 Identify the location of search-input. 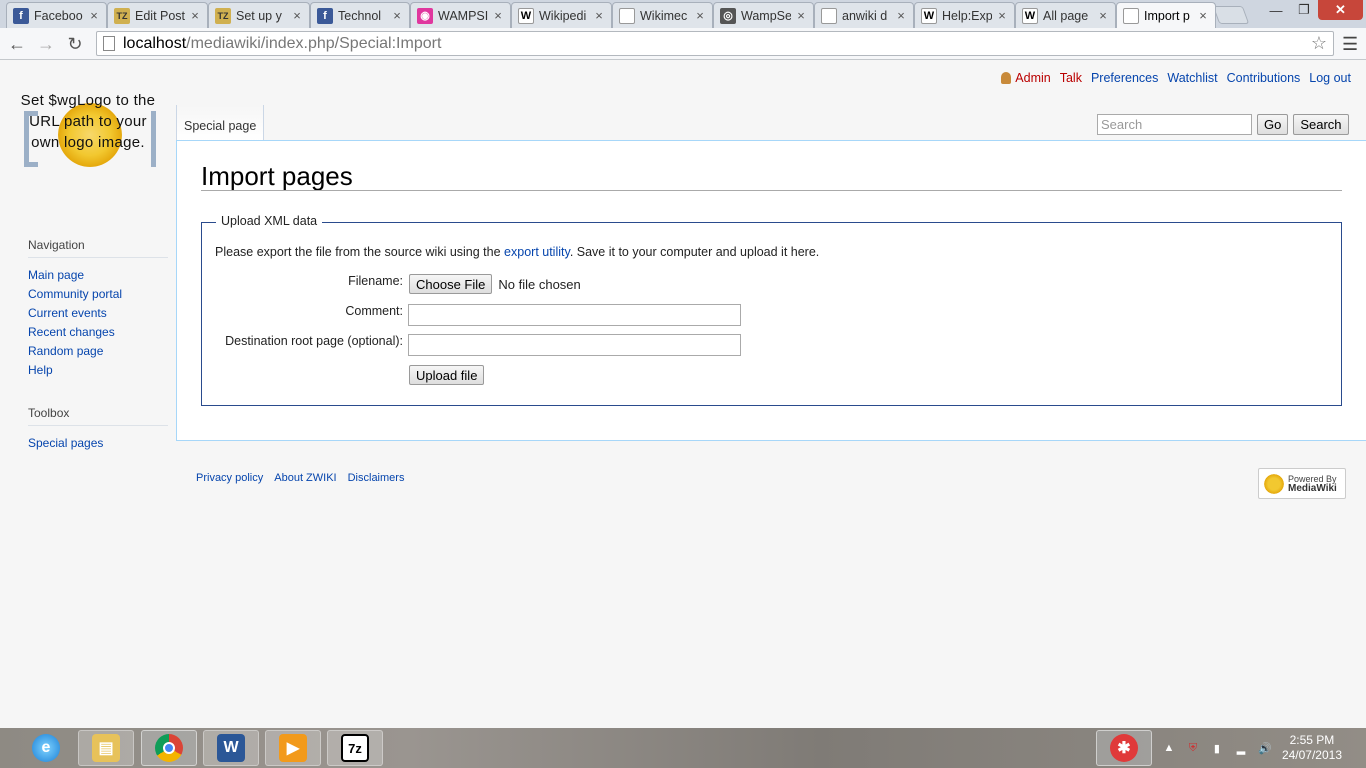
(1174, 124).